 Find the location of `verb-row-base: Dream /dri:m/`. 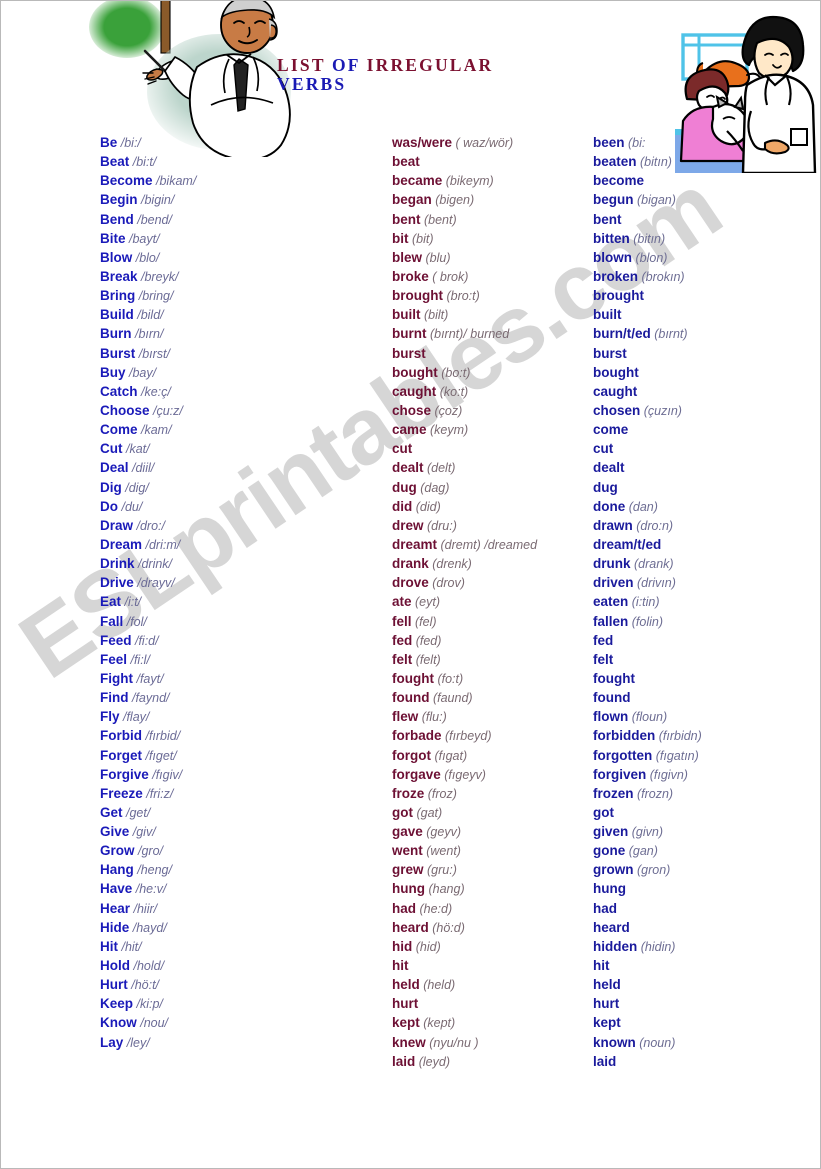

verb-row-base: Dream /dri:m/ is located at coordinates (245, 544).